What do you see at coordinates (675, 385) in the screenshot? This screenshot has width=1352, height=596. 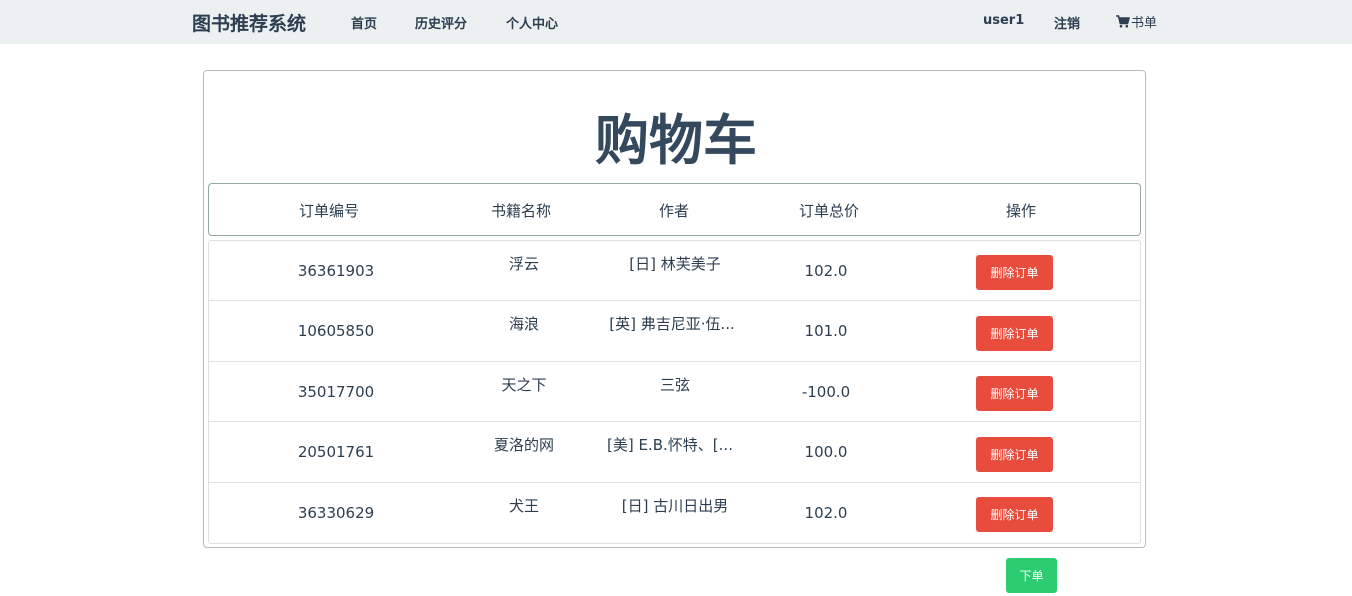 I see `author-cell: 三弦` at bounding box center [675, 385].